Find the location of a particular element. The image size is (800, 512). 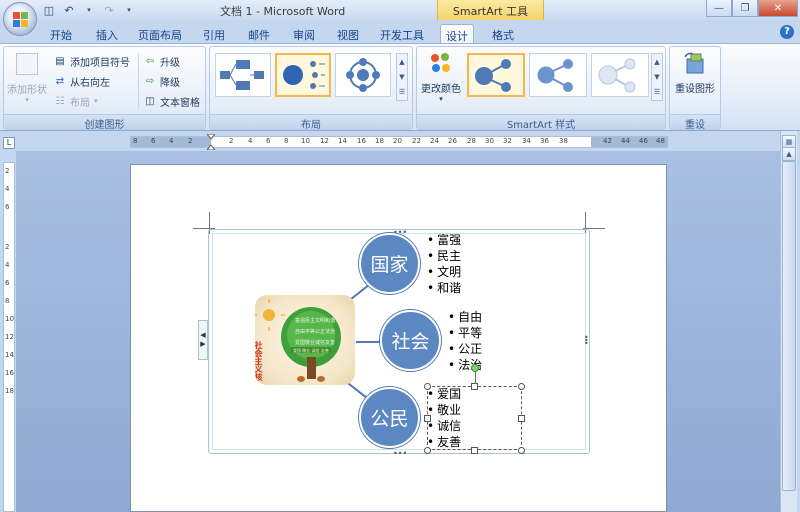

tab-references: 引用 is located at coordinates (214, 34).